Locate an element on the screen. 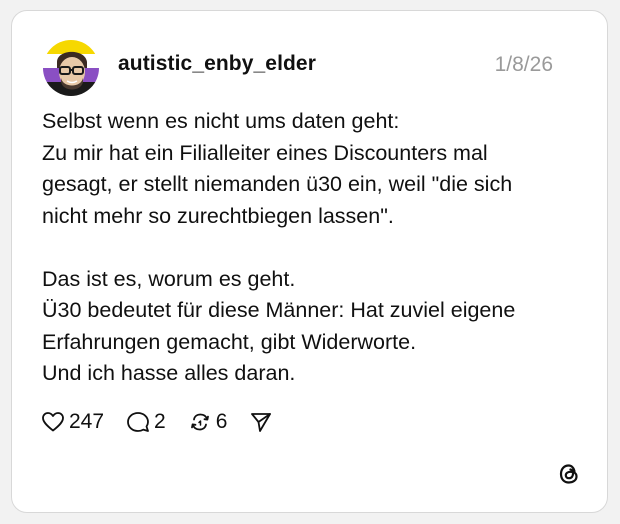  avatar is located at coordinates (71, 68).